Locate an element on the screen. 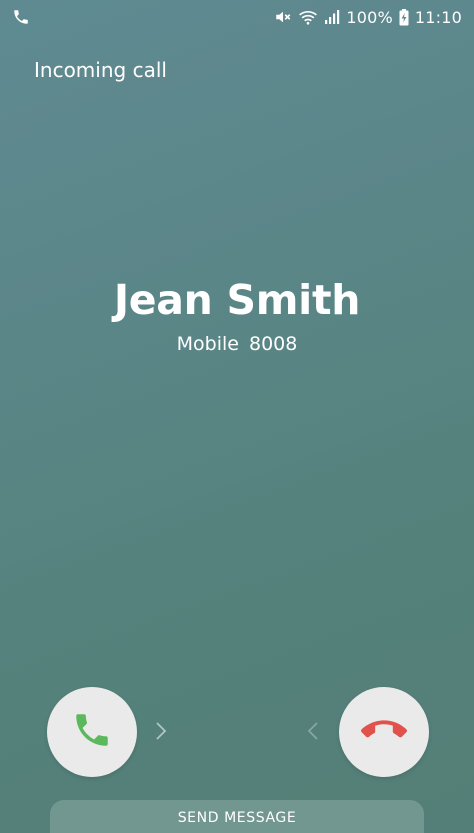 This screenshot has width=474, height=833. battery-charging-icon is located at coordinates (404, 17).